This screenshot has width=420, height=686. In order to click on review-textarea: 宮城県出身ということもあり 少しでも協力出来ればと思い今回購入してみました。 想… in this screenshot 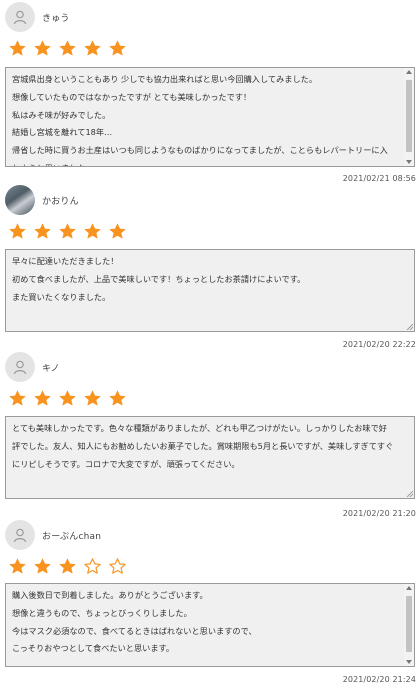, I will do `click(210, 117)`.